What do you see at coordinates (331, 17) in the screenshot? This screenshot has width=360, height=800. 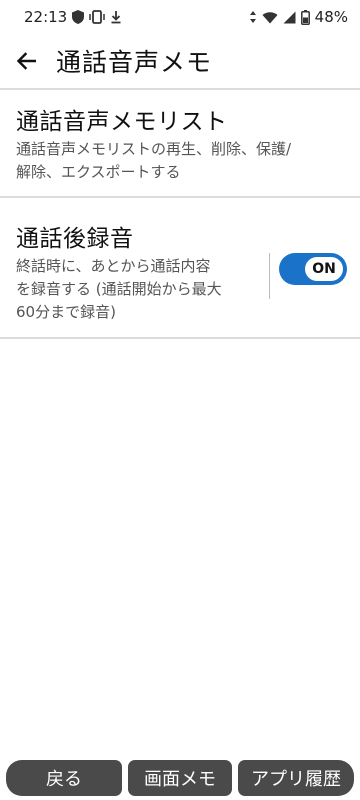 I see `battery-percentage: 48%` at bounding box center [331, 17].